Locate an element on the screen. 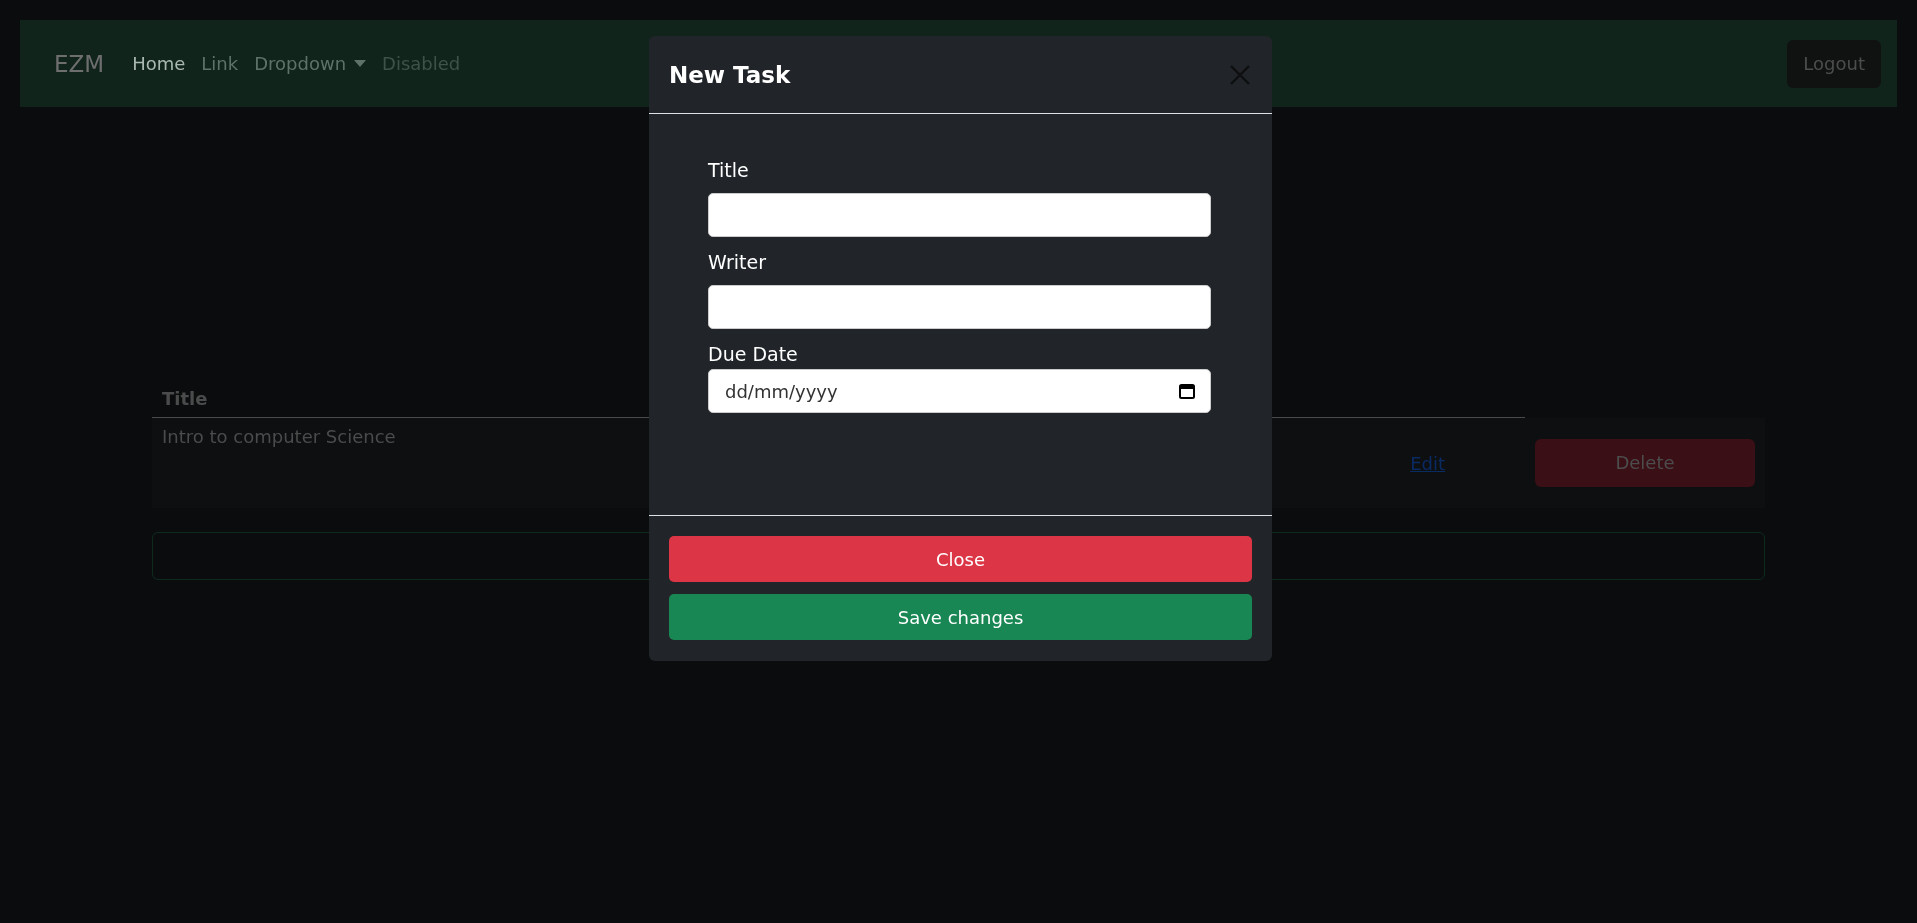  dropdown-link: Dropdown is located at coordinates (310, 63).